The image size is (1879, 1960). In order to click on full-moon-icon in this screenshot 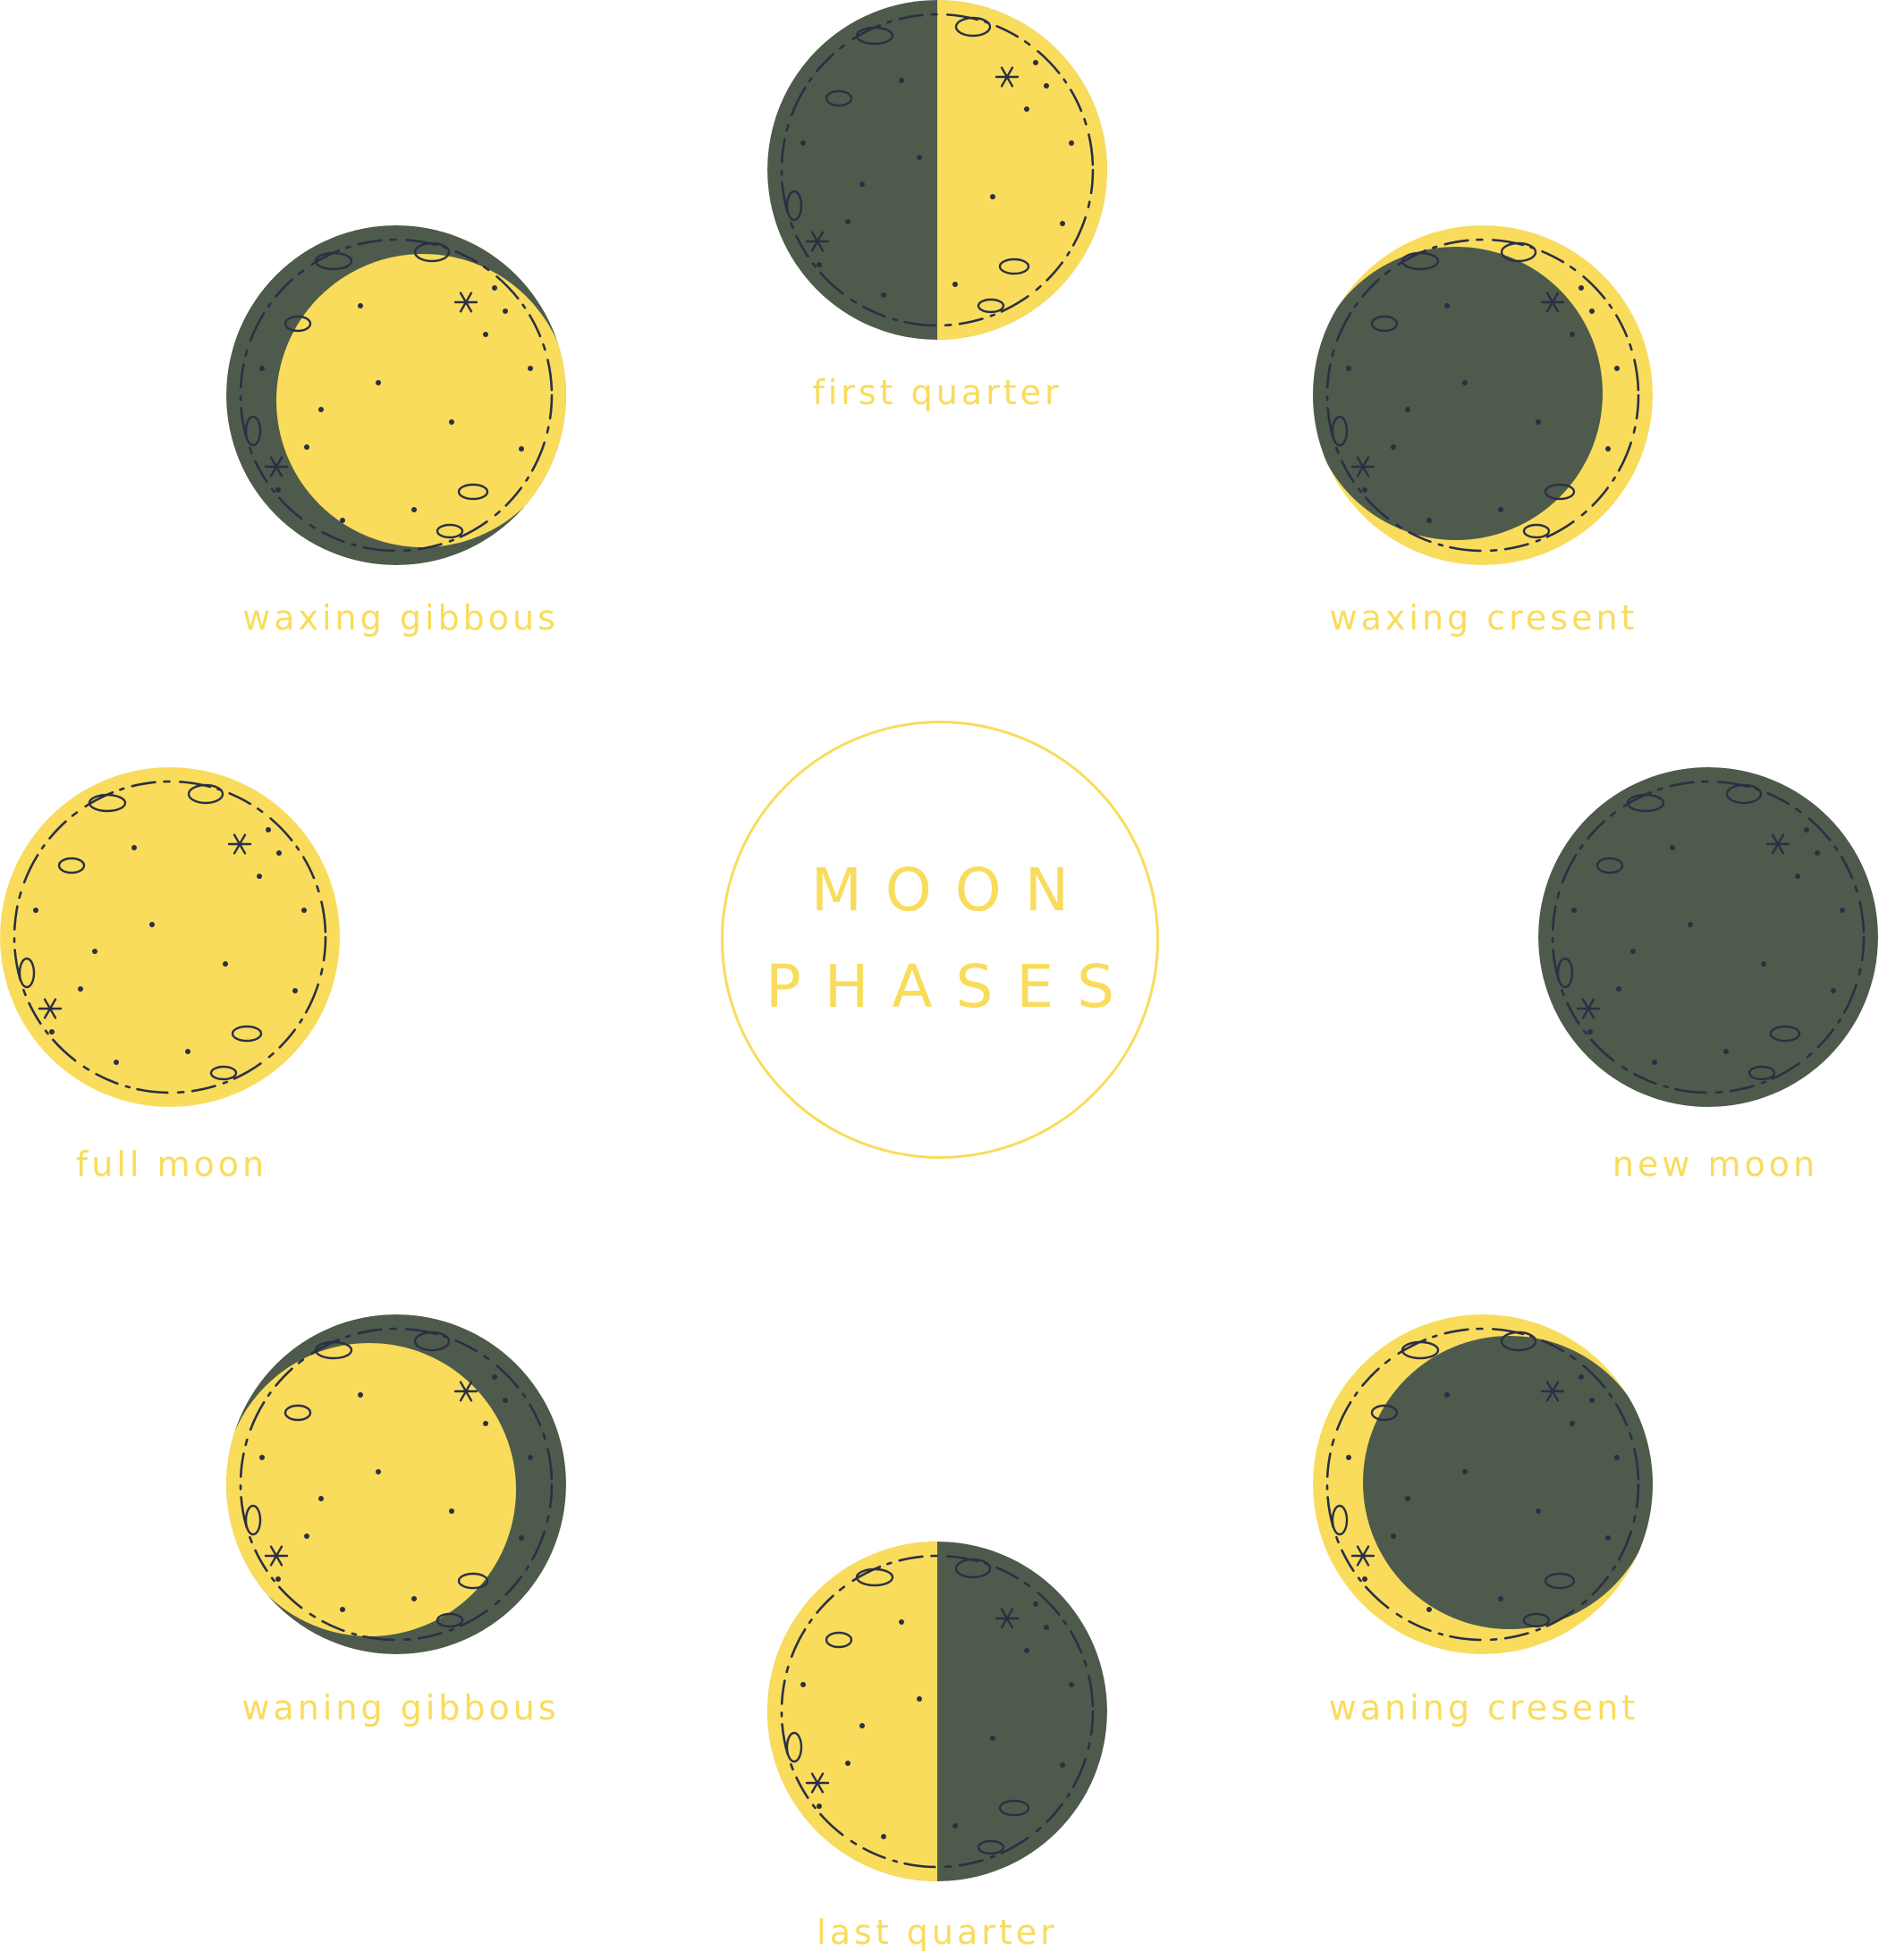, I will do `click(170, 937)`.